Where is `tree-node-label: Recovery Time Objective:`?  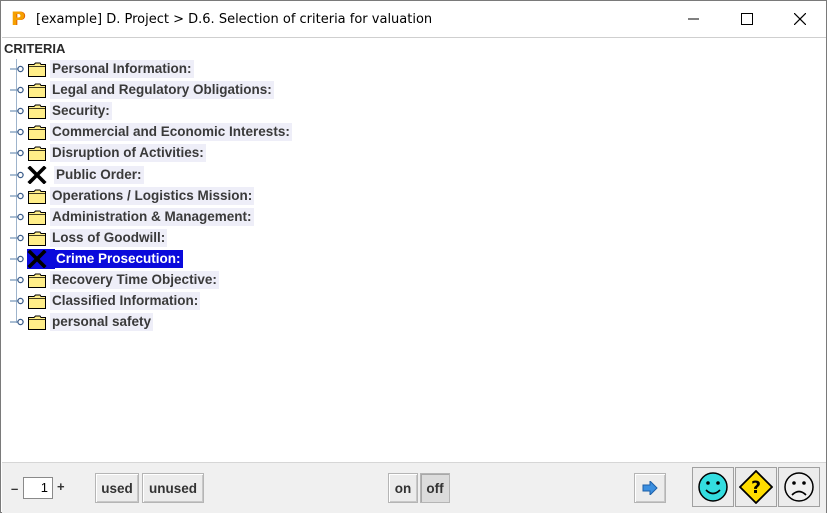 tree-node-label: Recovery Time Objective: is located at coordinates (134, 280).